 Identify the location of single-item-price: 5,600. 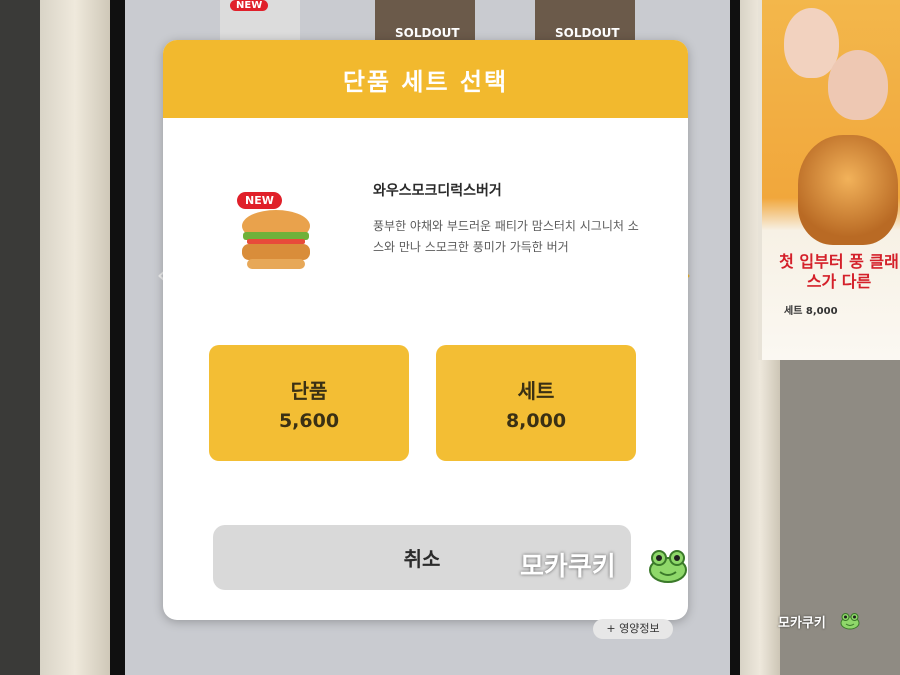
(309, 420).